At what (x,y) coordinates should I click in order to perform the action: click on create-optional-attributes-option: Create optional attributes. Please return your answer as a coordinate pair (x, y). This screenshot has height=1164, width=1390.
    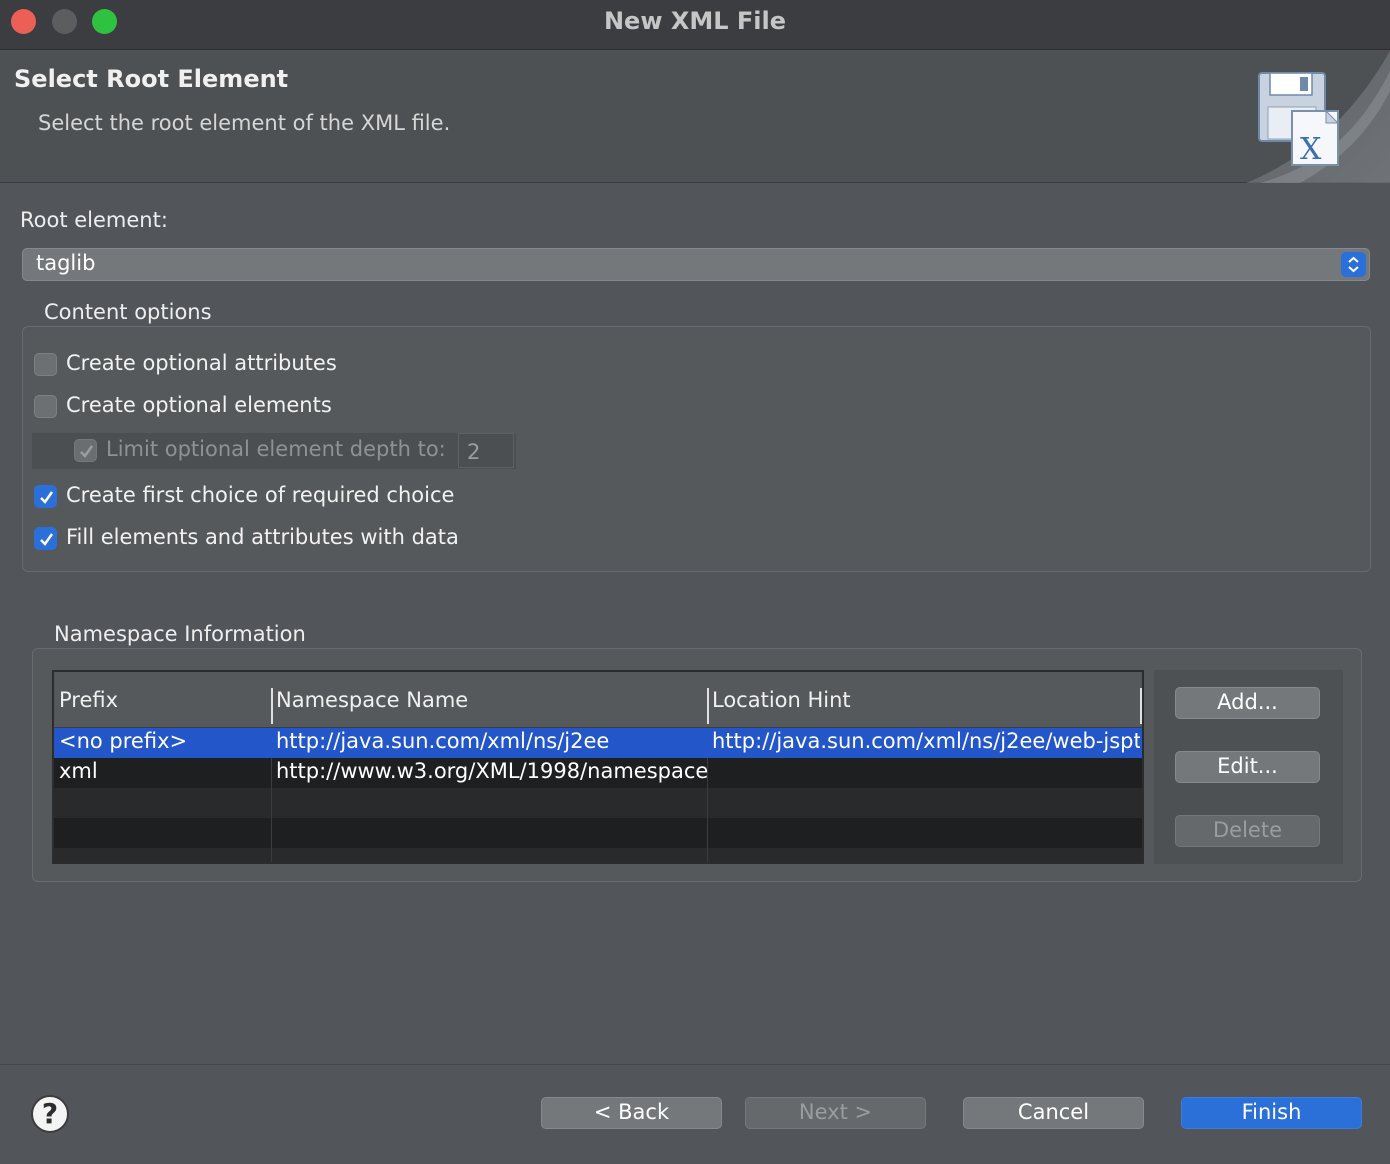
    Looking at the image, I should click on (234, 366).